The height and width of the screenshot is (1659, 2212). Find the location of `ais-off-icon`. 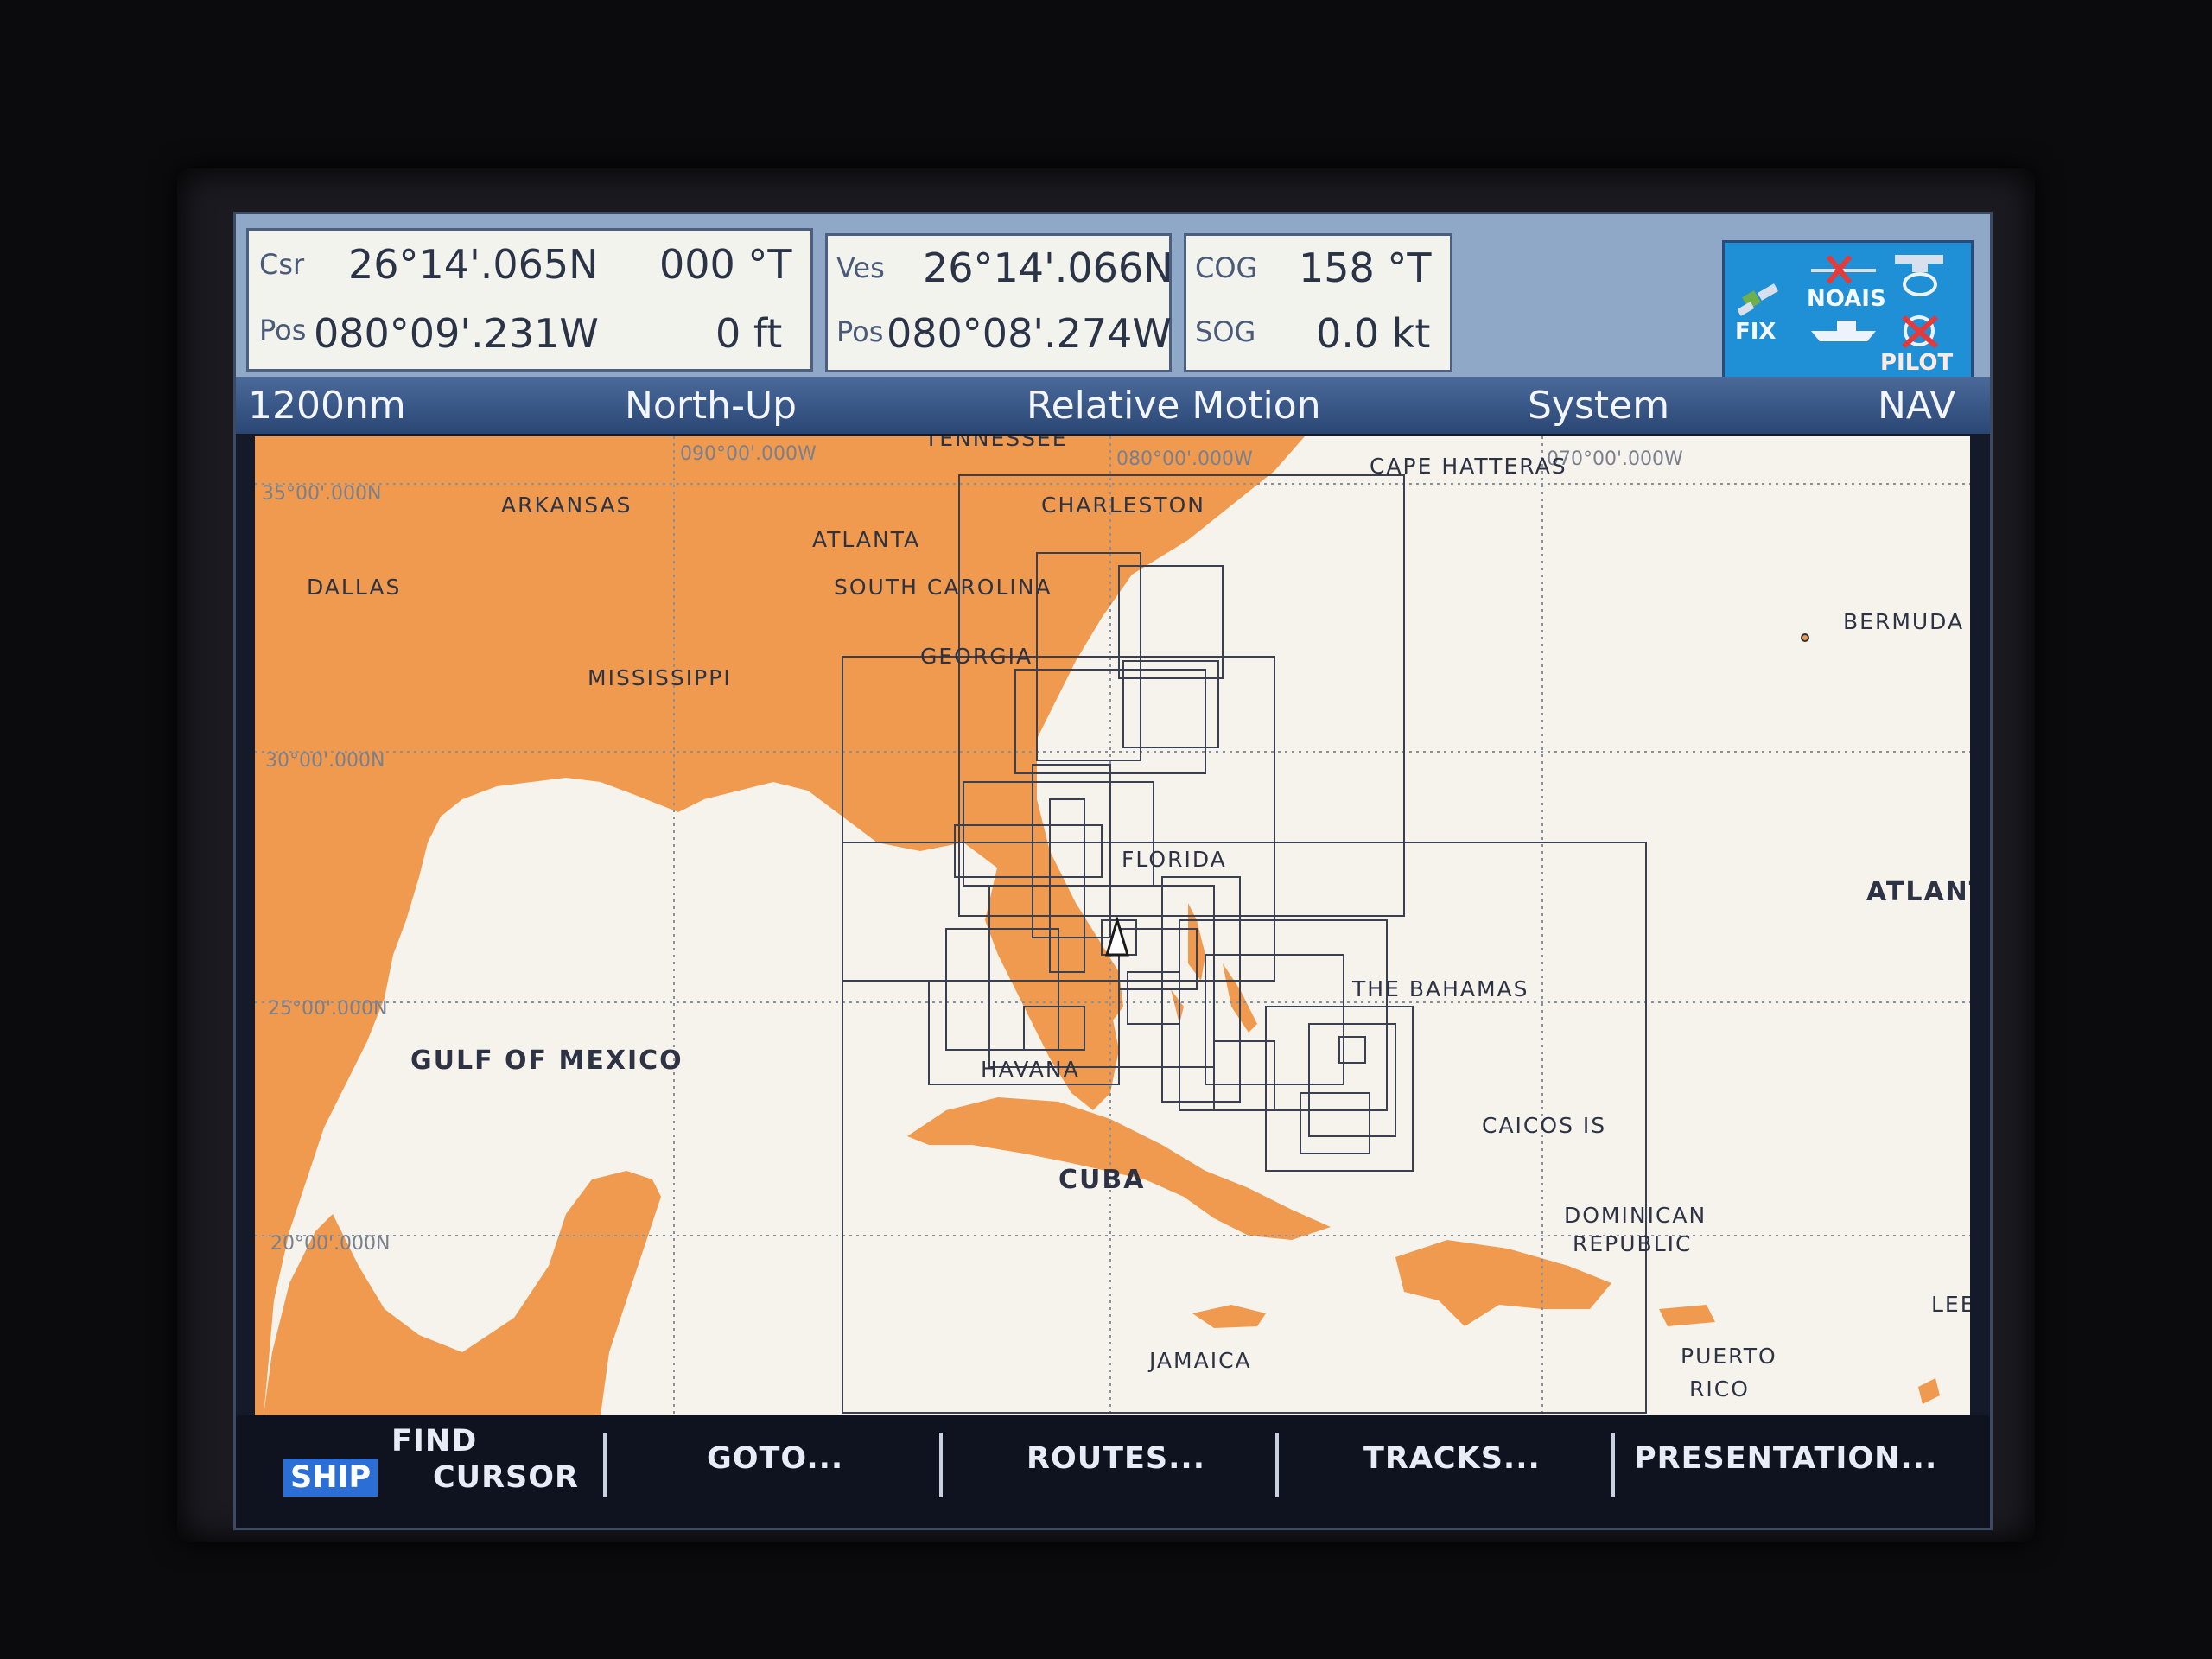

ais-off-icon is located at coordinates (1843, 269).